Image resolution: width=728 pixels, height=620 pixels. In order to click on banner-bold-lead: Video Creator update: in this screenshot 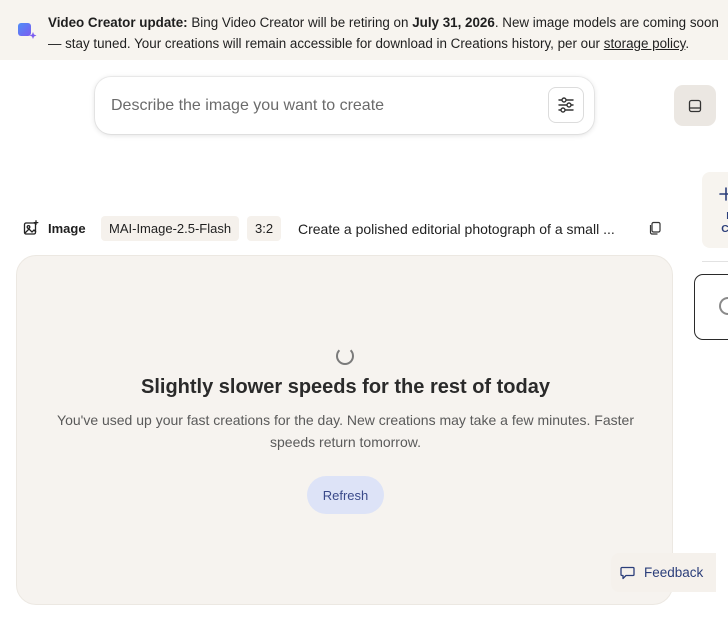, I will do `click(118, 22)`.